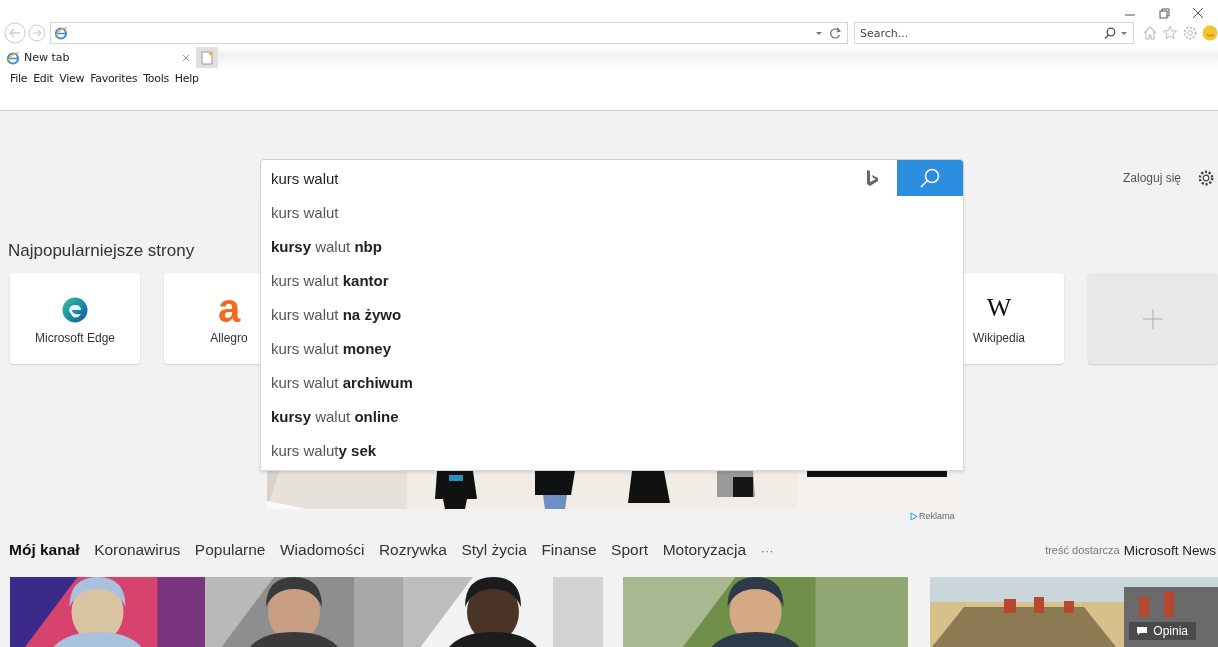 Image resolution: width=1218 pixels, height=647 pixels. What do you see at coordinates (1082, 550) in the screenshot?
I see `provider-label: treść dostarcza` at bounding box center [1082, 550].